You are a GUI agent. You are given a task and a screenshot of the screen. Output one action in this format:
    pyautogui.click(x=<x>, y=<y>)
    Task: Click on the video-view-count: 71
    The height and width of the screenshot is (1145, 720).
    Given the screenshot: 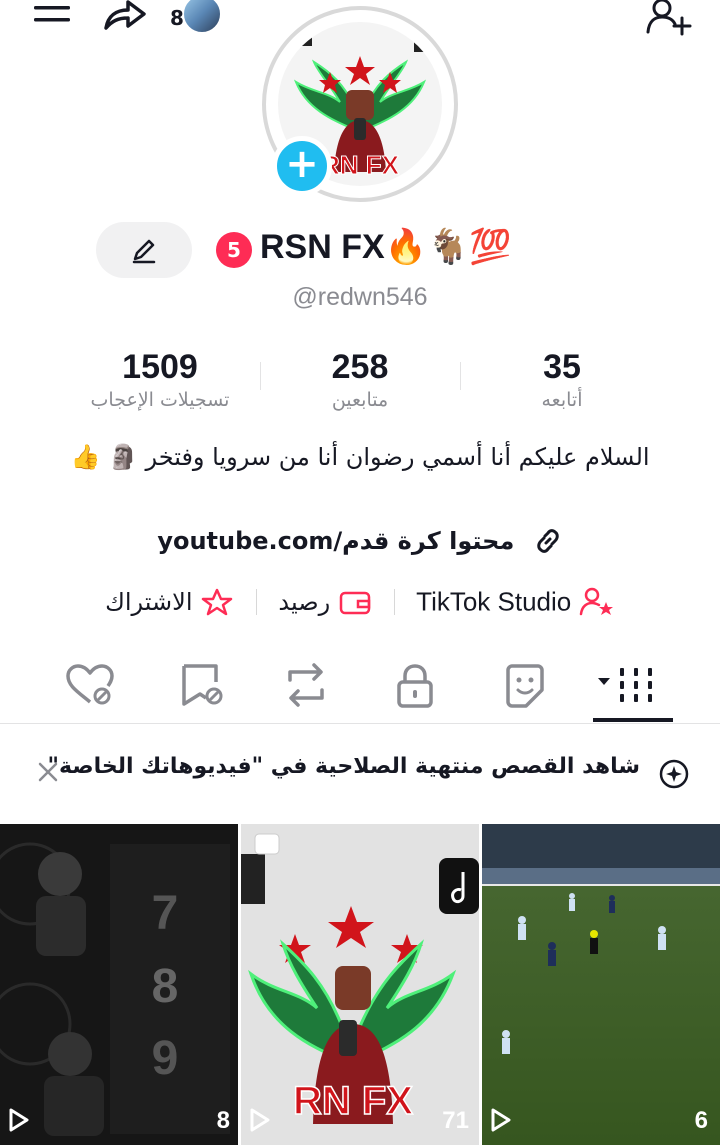 What is the action you would take?
    pyautogui.click(x=455, y=1120)
    